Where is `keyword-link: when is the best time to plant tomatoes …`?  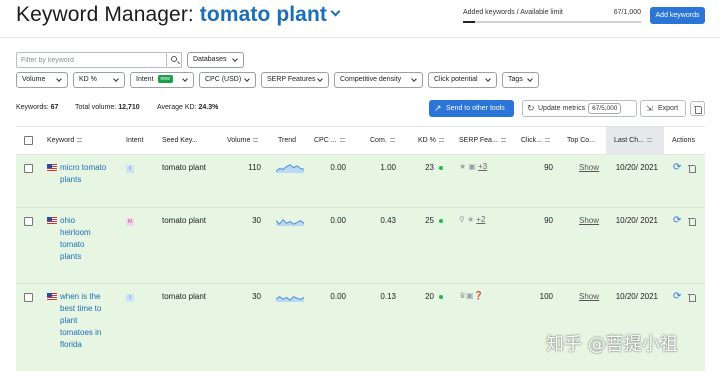 keyword-link: when is the best time to plant tomatoes … is located at coordinates (85, 321).